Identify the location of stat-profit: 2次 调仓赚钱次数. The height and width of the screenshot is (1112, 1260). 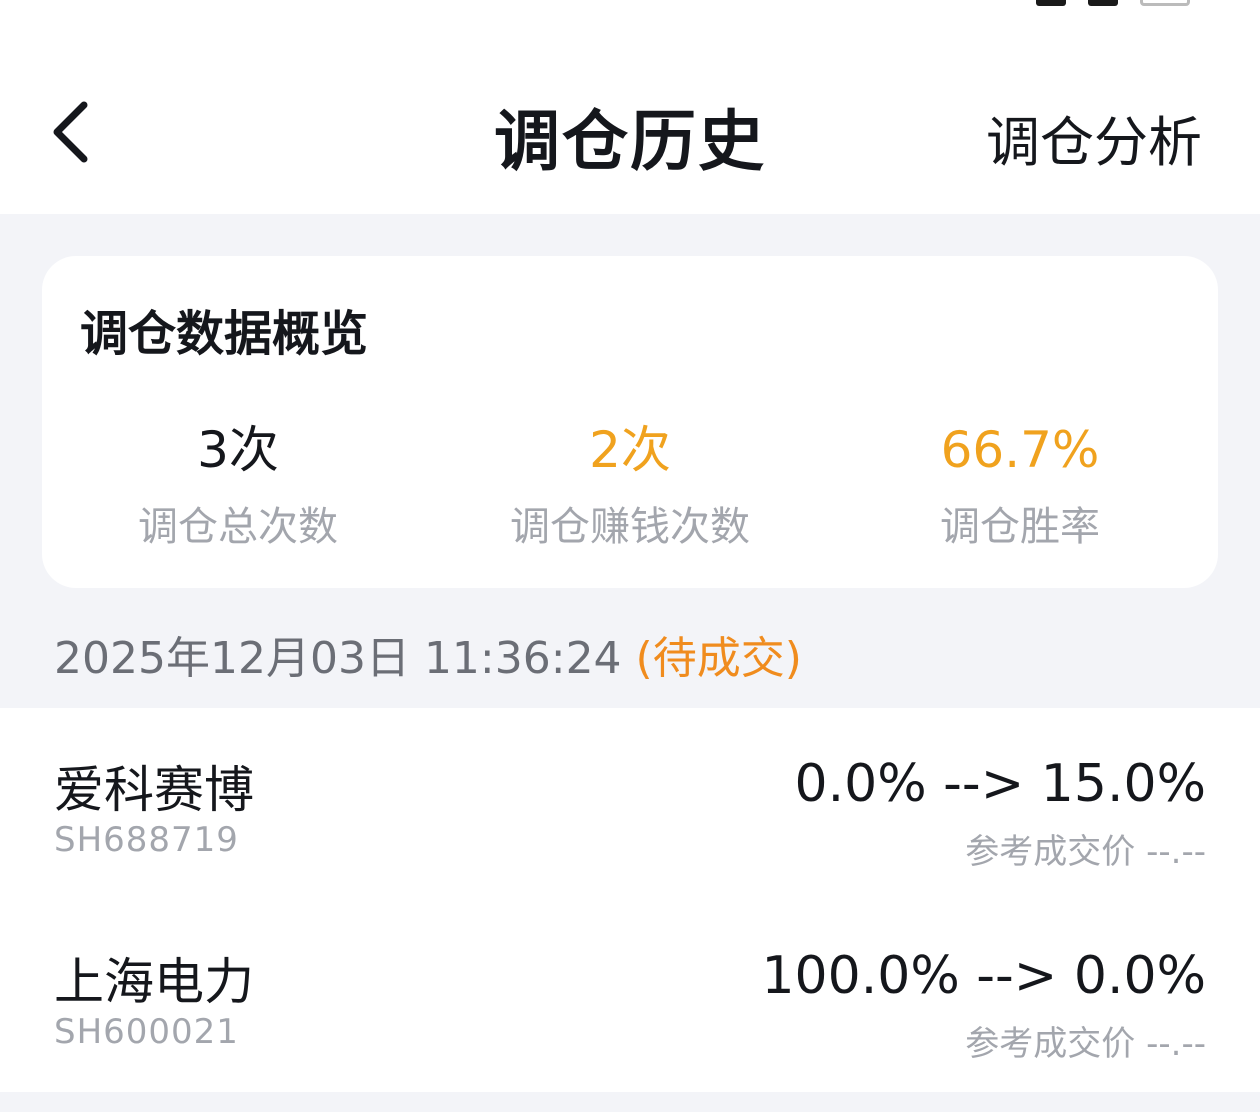
(630, 486).